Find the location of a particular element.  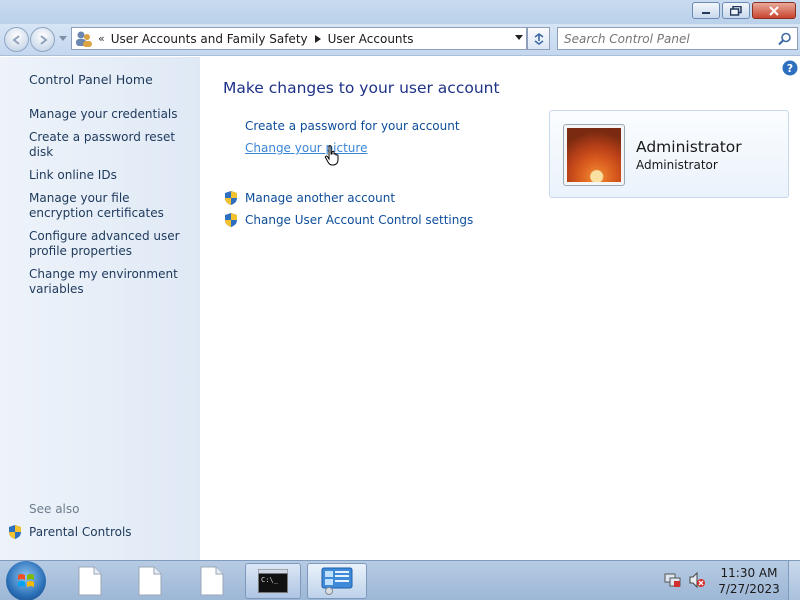

change-picture-link: Change your picture is located at coordinates (306, 148).